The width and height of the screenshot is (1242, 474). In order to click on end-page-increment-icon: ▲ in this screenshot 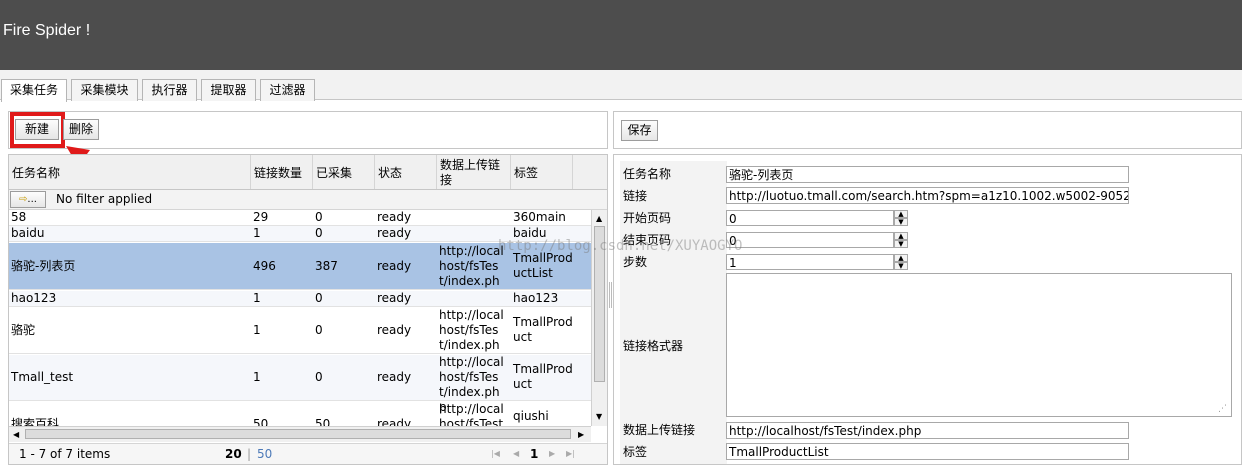, I will do `click(901, 236)`.